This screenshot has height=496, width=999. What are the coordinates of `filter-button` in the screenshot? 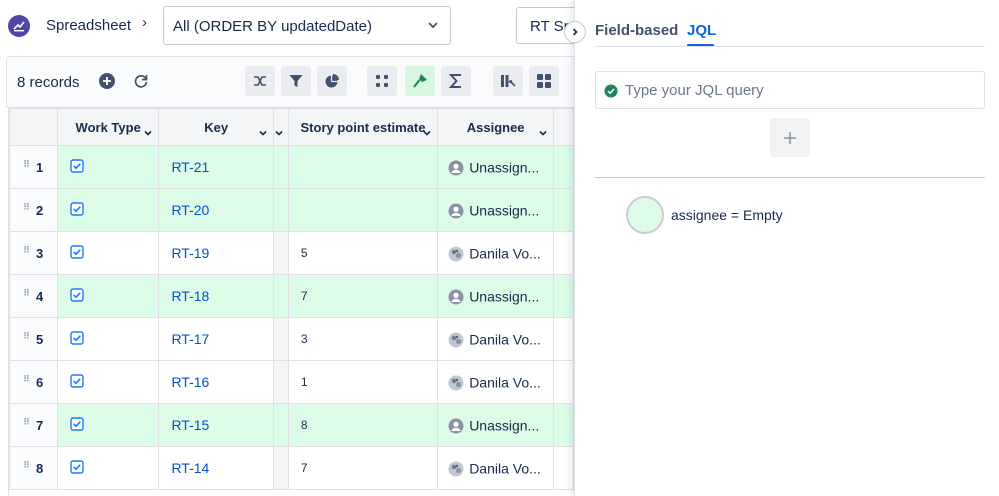 It's located at (296, 81).